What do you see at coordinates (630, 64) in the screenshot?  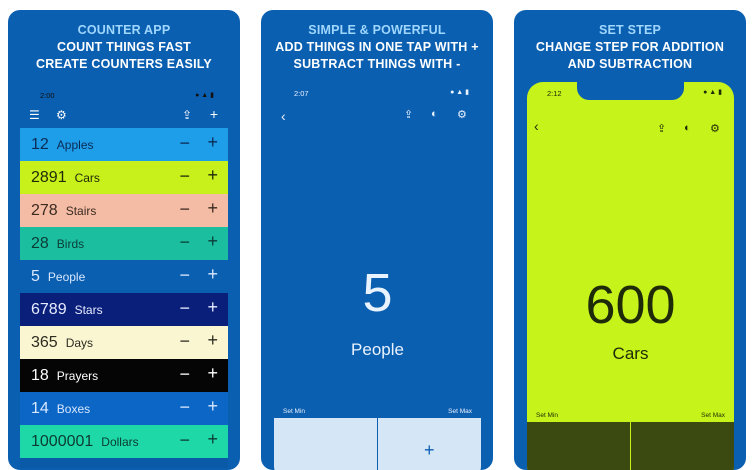 I see `caption-line-2: AND SUBTRACTION` at bounding box center [630, 64].